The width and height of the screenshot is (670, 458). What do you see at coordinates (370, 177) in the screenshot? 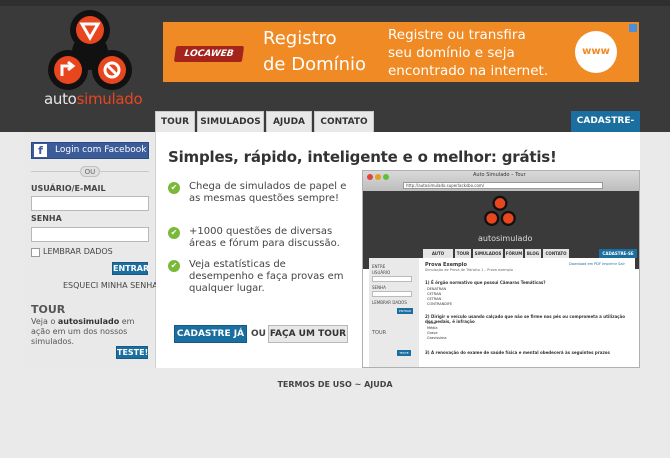
I see `close-dot-icon` at bounding box center [370, 177].